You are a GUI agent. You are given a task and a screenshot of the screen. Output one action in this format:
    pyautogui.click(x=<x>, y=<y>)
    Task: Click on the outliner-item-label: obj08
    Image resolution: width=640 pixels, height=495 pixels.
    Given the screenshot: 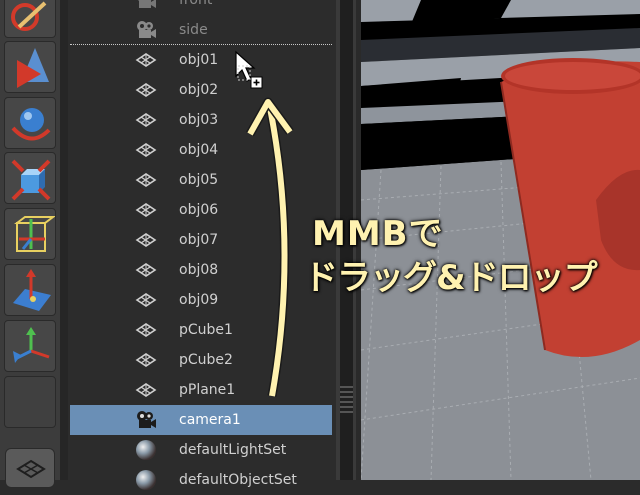 What is the action you would take?
    pyautogui.click(x=199, y=270)
    